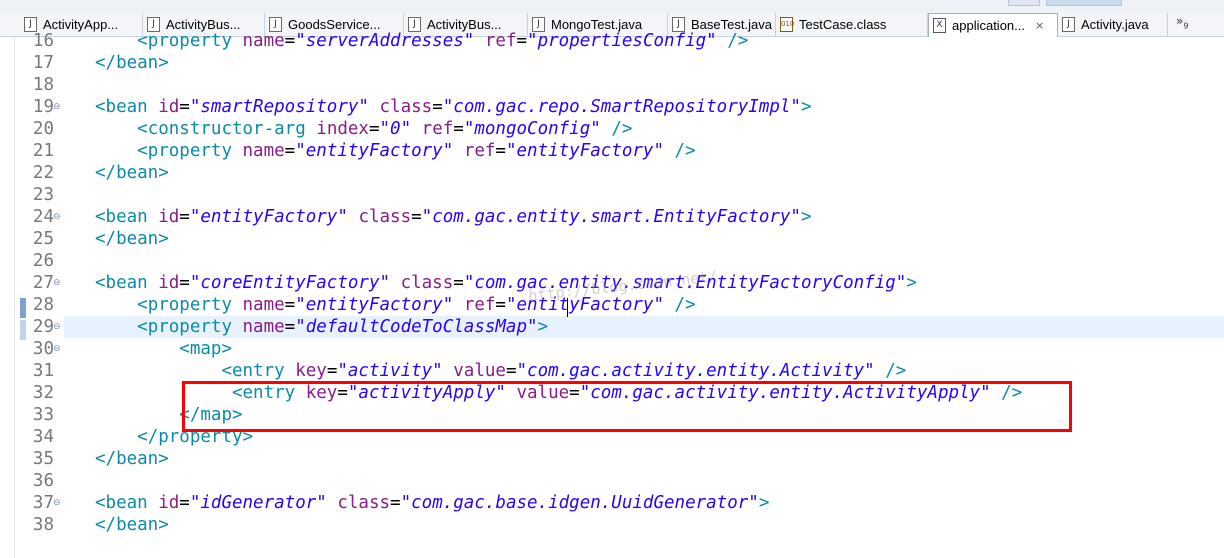 The width and height of the screenshot is (1224, 558). I want to click on line-number: 34, so click(43, 437).